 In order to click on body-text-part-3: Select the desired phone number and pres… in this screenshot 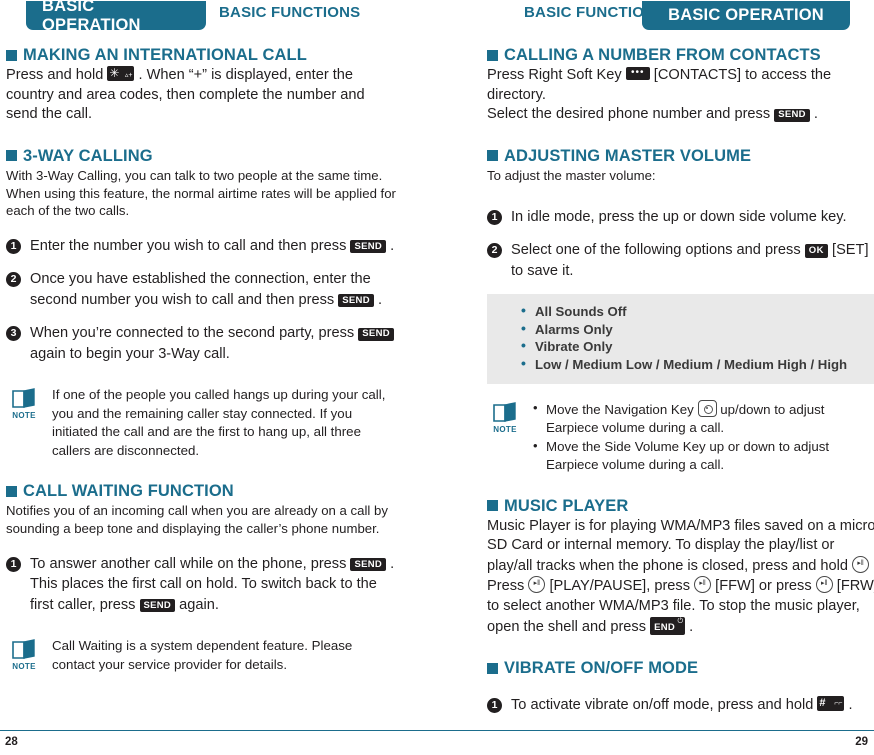, I will do `click(629, 114)`.